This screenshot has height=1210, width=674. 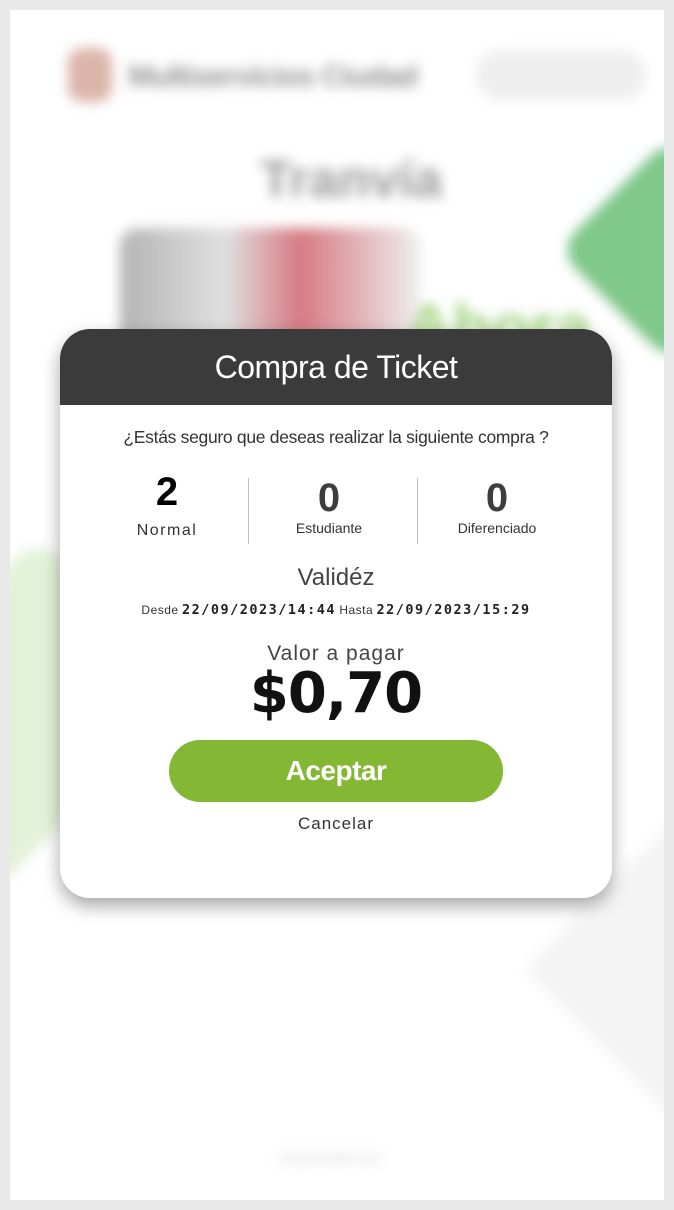 I want to click on count-normal: 2 Normal, so click(x=167, y=506).